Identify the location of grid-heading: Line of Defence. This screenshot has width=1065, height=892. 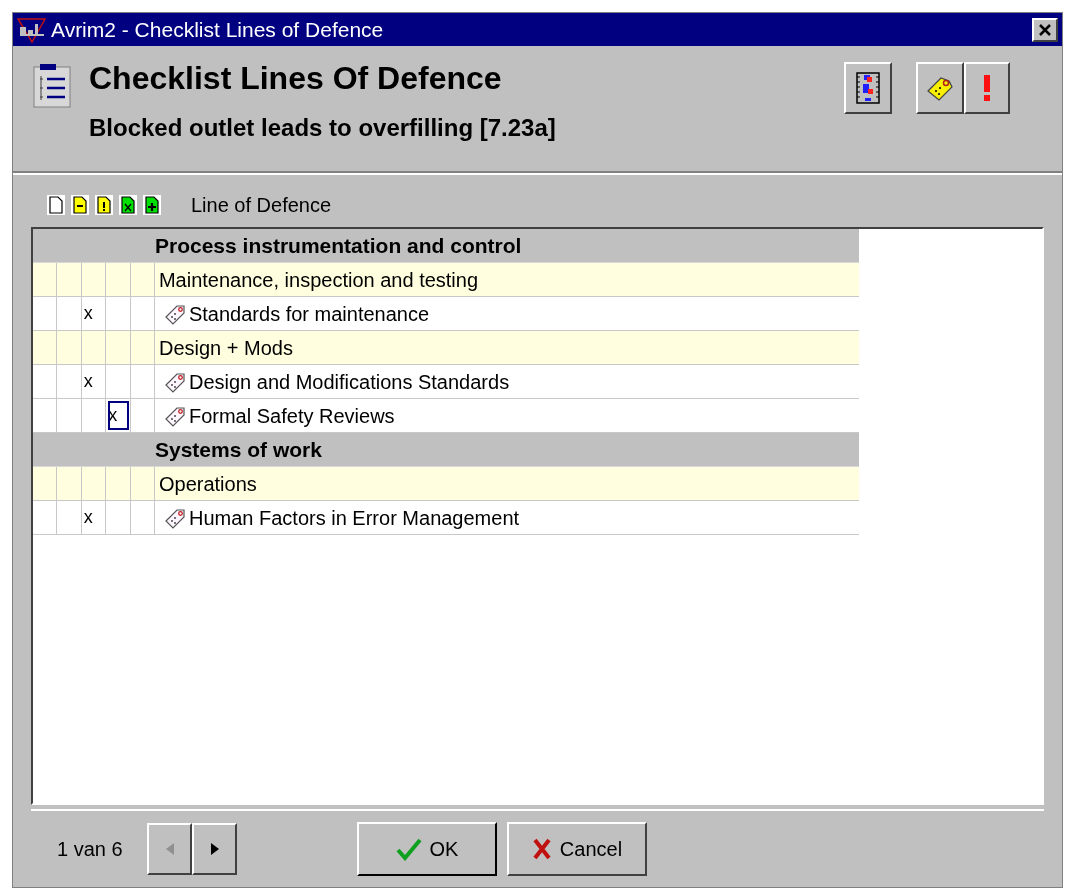
(261, 205).